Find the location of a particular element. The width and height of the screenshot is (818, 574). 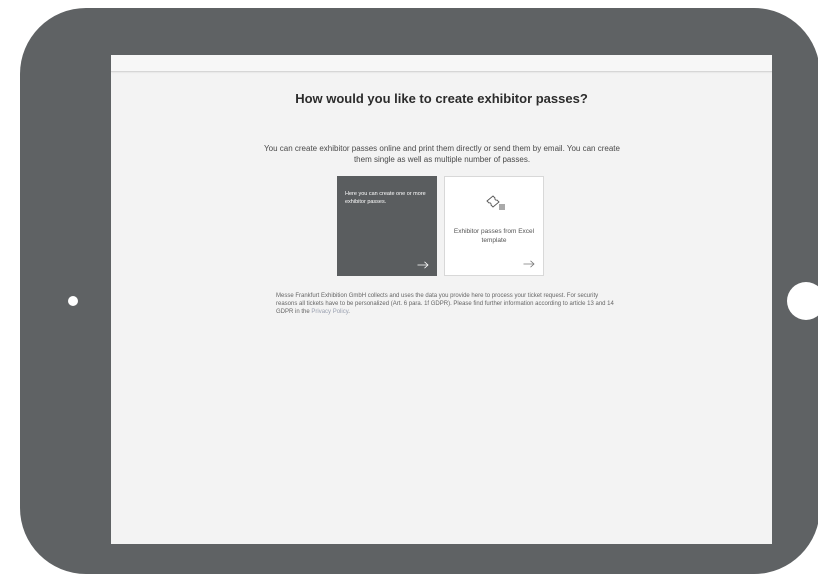

ticket-list-icon is located at coordinates (495, 202).